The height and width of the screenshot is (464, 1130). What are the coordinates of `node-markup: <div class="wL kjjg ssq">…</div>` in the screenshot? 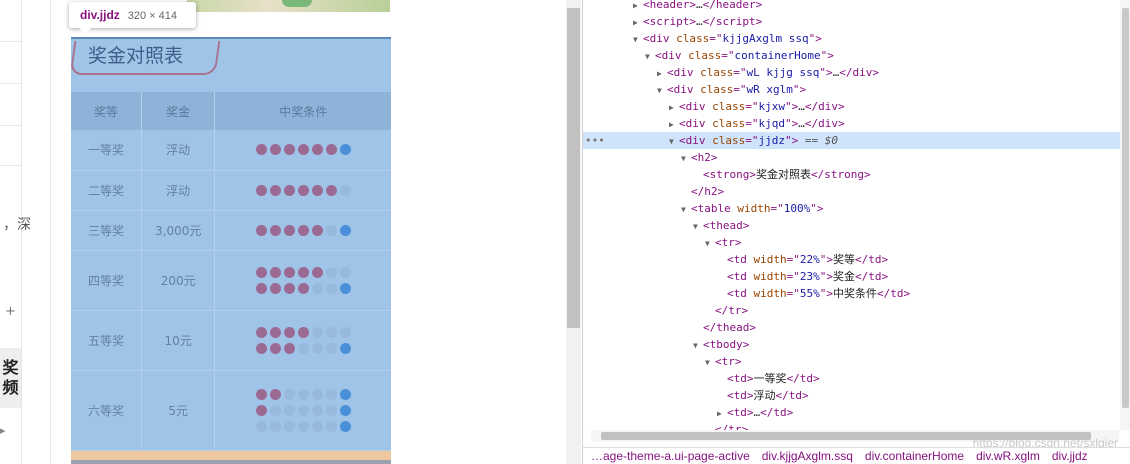 It's located at (773, 72).